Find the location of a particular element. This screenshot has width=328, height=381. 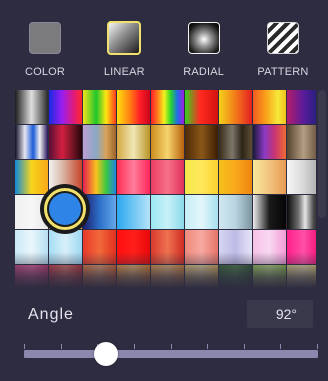

tab-linear-label: LINEAR is located at coordinates (124, 72).